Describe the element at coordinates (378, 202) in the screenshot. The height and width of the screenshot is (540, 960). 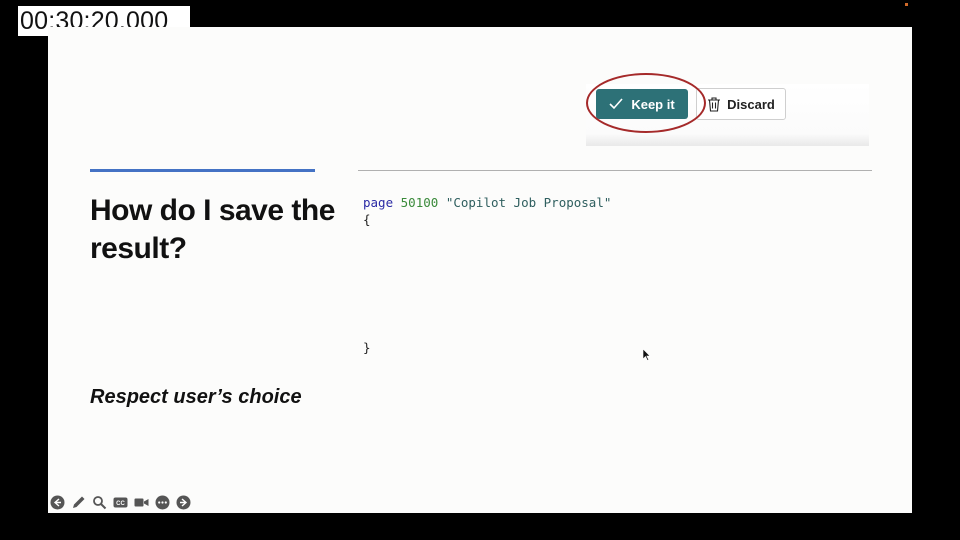
I see `code-keyword: page` at that location.